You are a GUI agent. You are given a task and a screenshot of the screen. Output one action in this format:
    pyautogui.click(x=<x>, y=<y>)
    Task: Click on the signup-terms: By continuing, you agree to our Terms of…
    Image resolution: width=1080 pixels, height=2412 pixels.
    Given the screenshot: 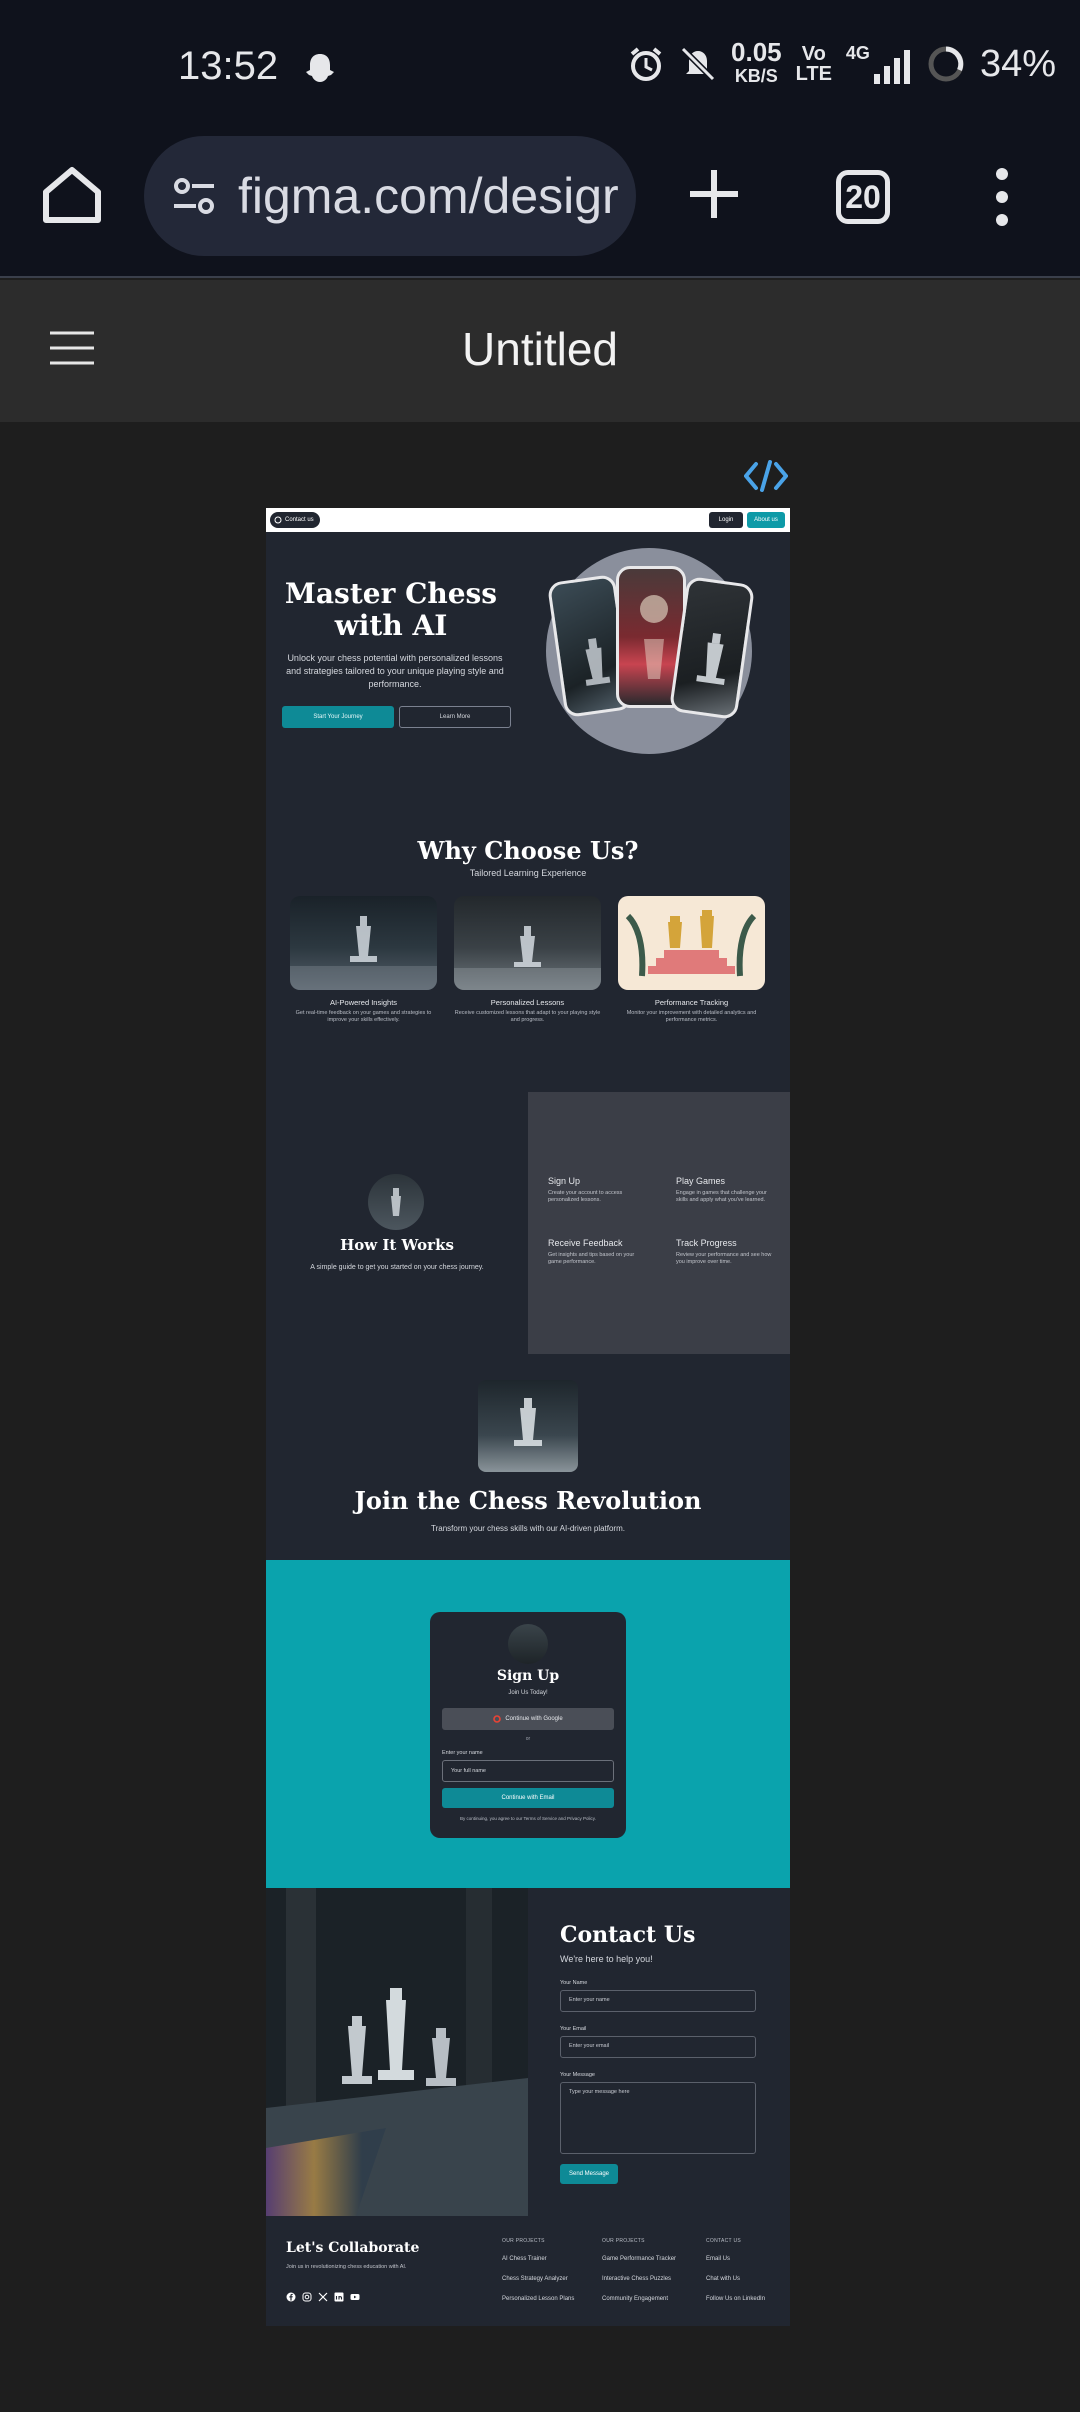 What is the action you would take?
    pyautogui.click(x=528, y=1818)
    